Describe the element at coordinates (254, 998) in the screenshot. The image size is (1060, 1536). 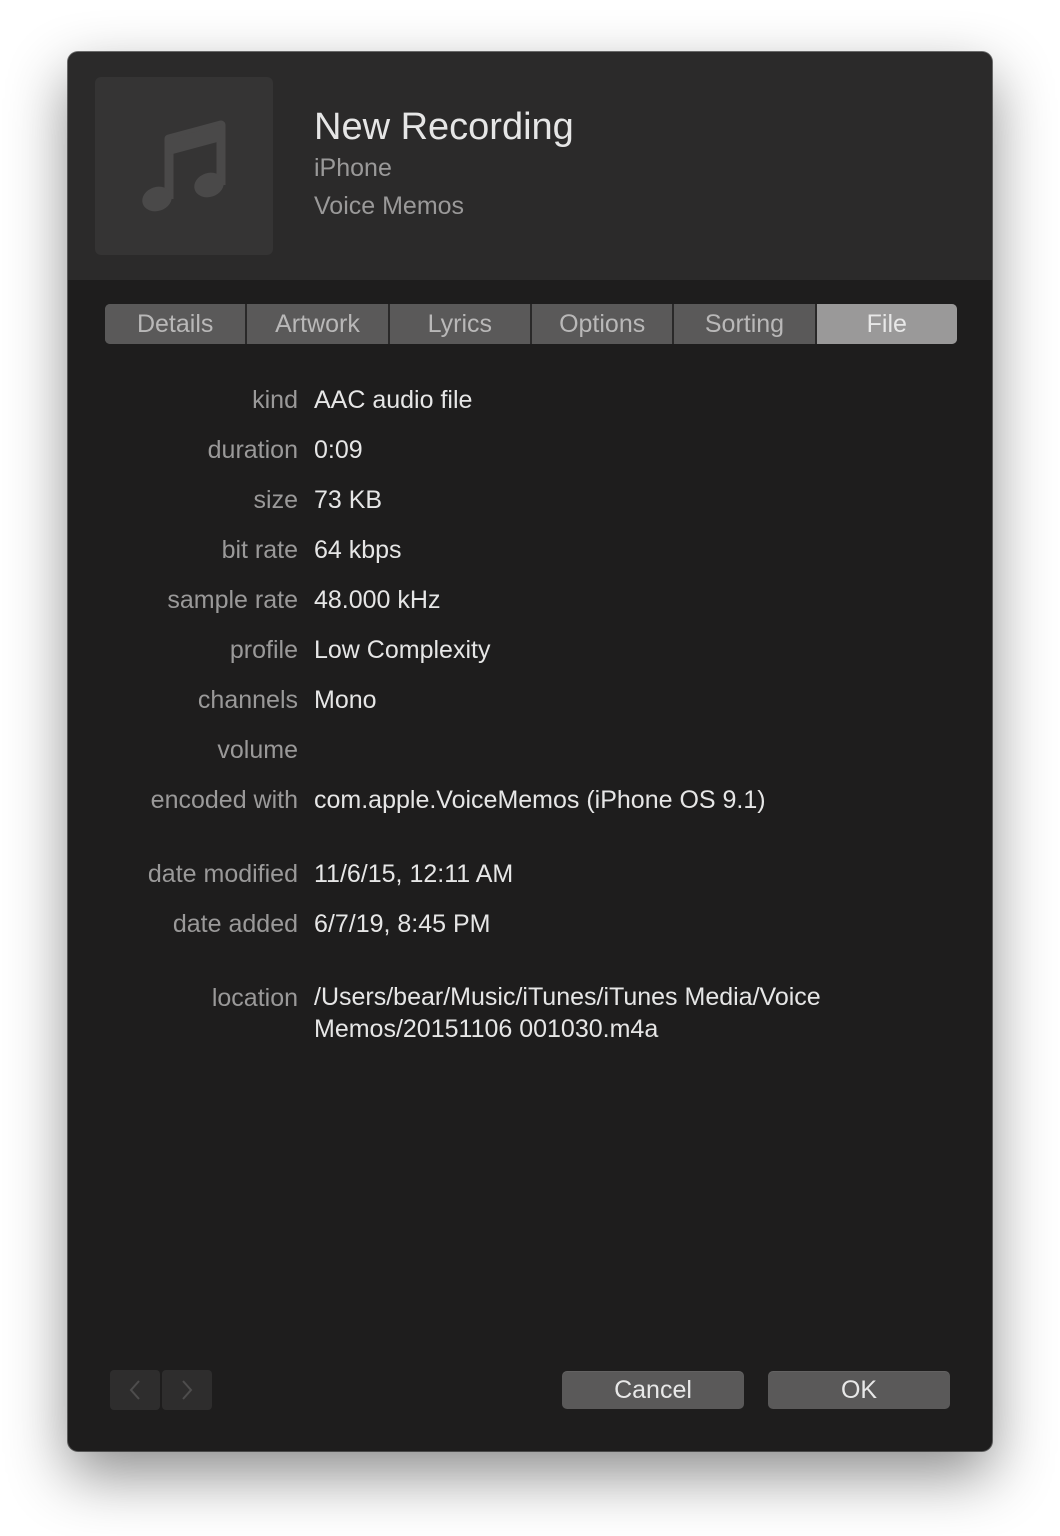
I see `location-label: location` at that location.